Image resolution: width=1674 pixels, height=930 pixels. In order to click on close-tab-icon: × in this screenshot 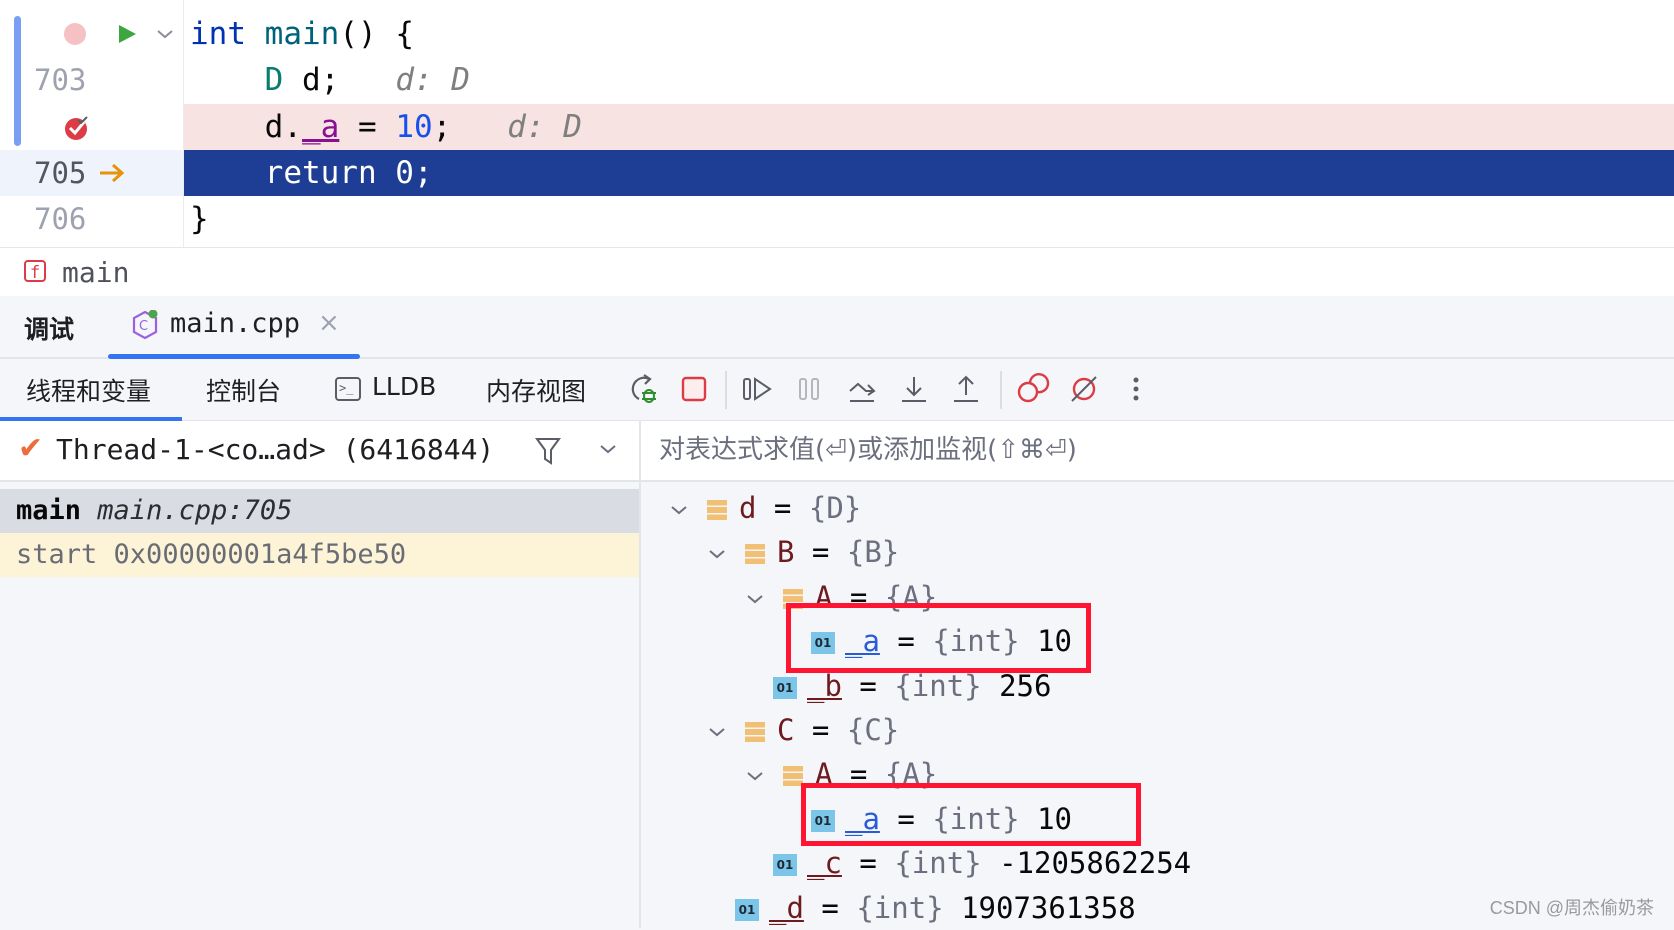, I will do `click(329, 323)`.